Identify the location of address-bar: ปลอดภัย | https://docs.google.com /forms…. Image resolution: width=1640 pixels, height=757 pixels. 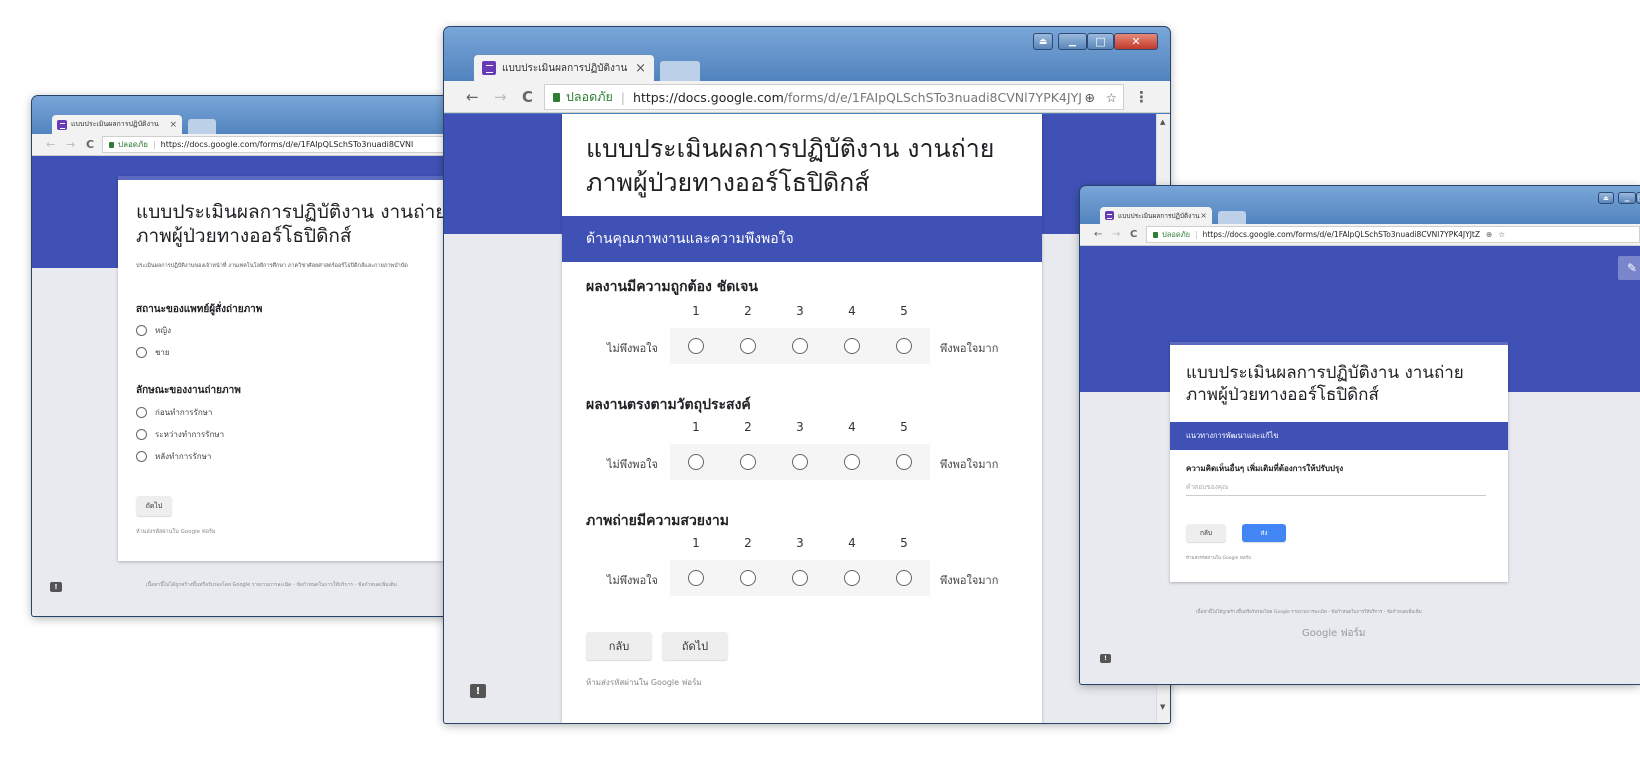
(834, 97).